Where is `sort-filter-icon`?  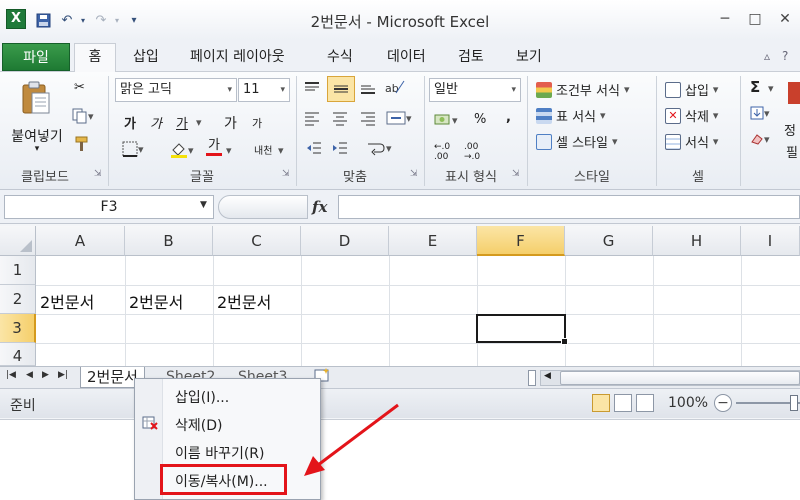 sort-filter-icon is located at coordinates (794, 93).